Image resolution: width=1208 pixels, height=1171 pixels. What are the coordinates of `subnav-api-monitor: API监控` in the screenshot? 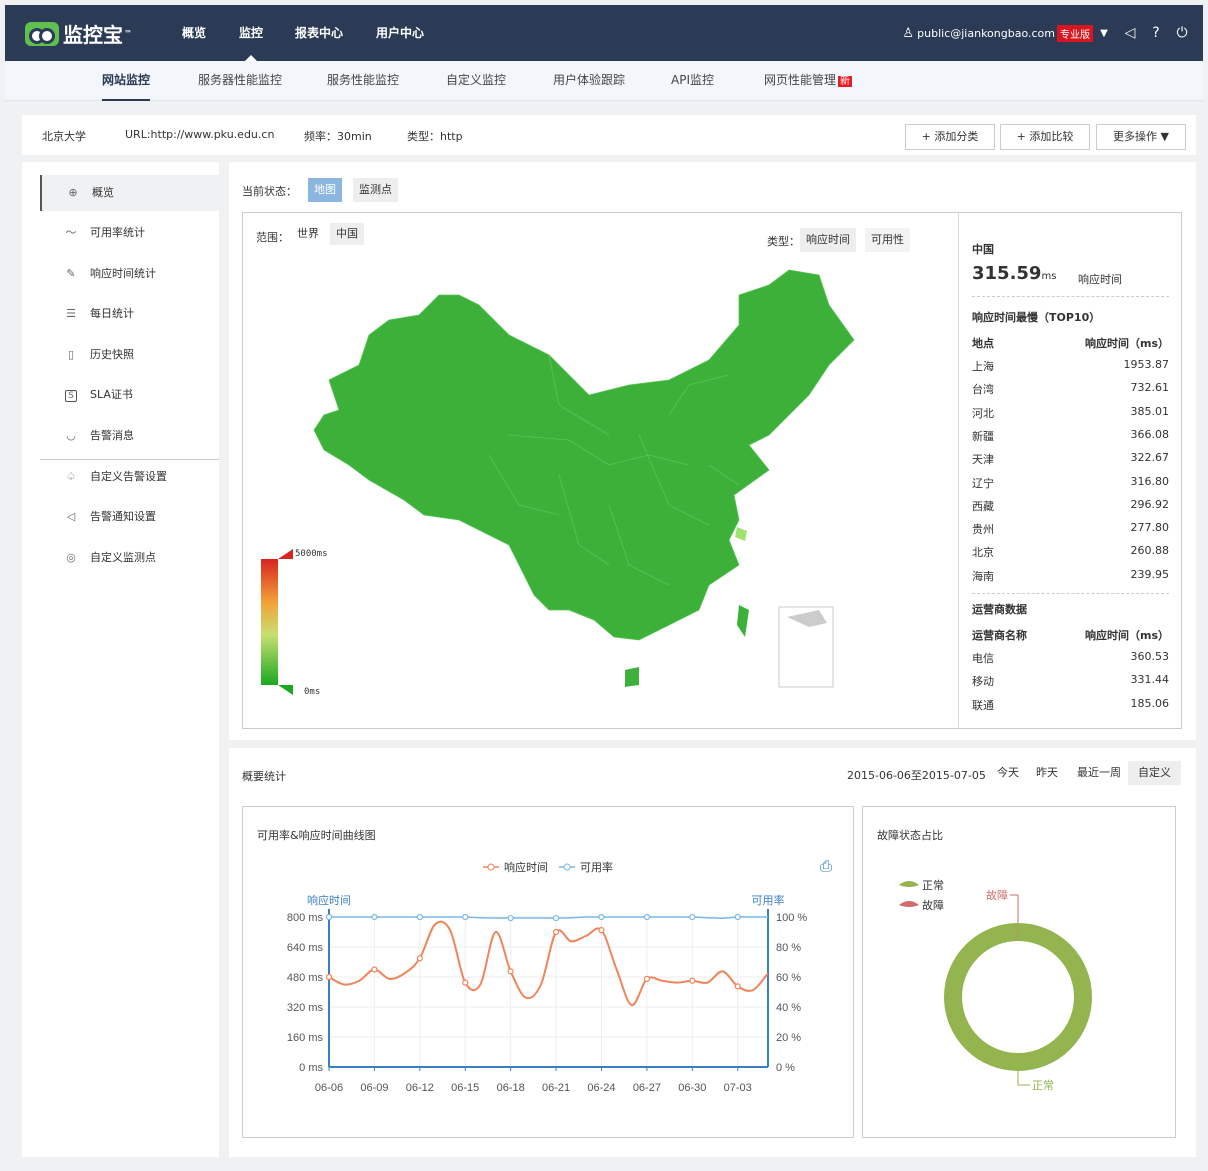 It's located at (692, 81).